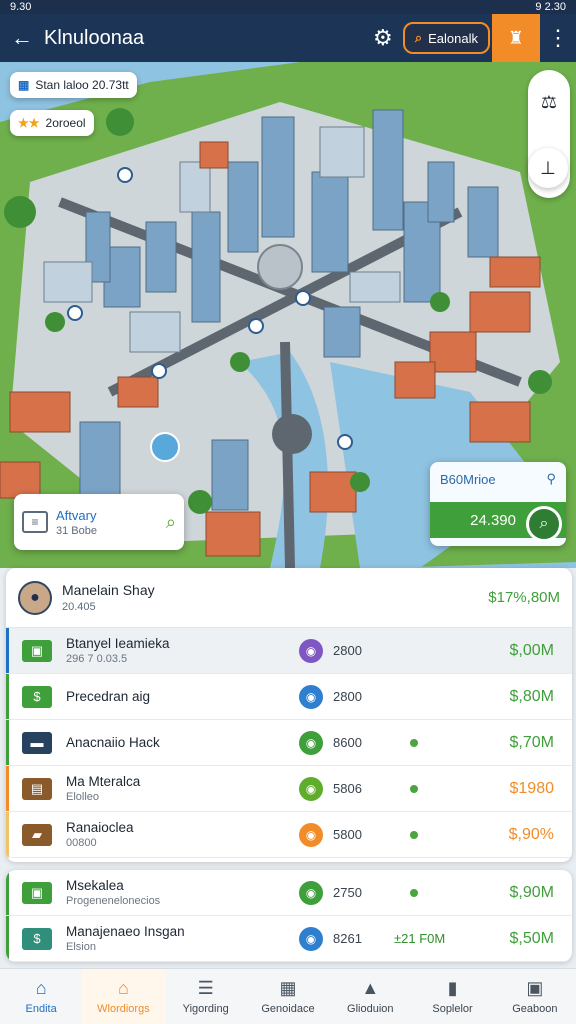  I want to click on property-name: Btanyel Ieamieka, so click(118, 643).